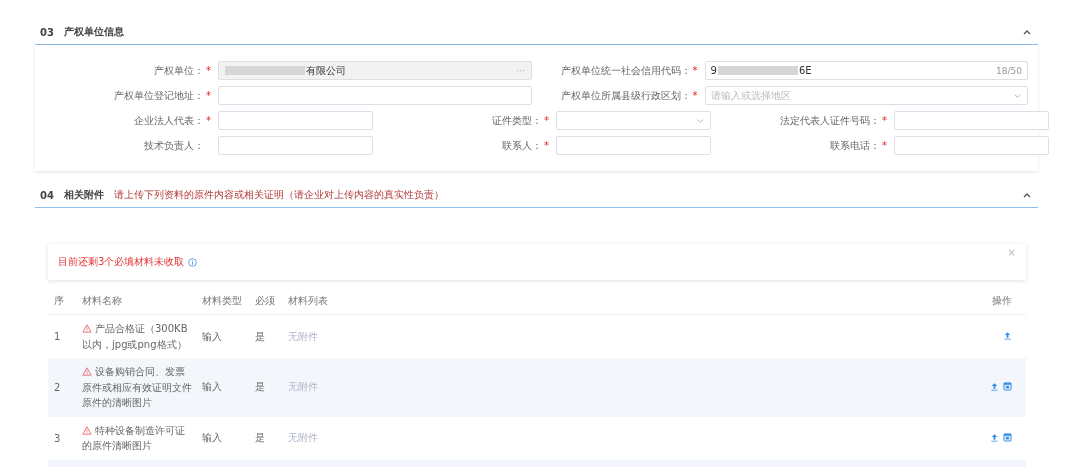 The image size is (1080, 467). What do you see at coordinates (278, 195) in the screenshot?
I see `section-note: 请上传下列资料的原件内容或相关证明（请企业对上传内容的真实性负责）` at bounding box center [278, 195].